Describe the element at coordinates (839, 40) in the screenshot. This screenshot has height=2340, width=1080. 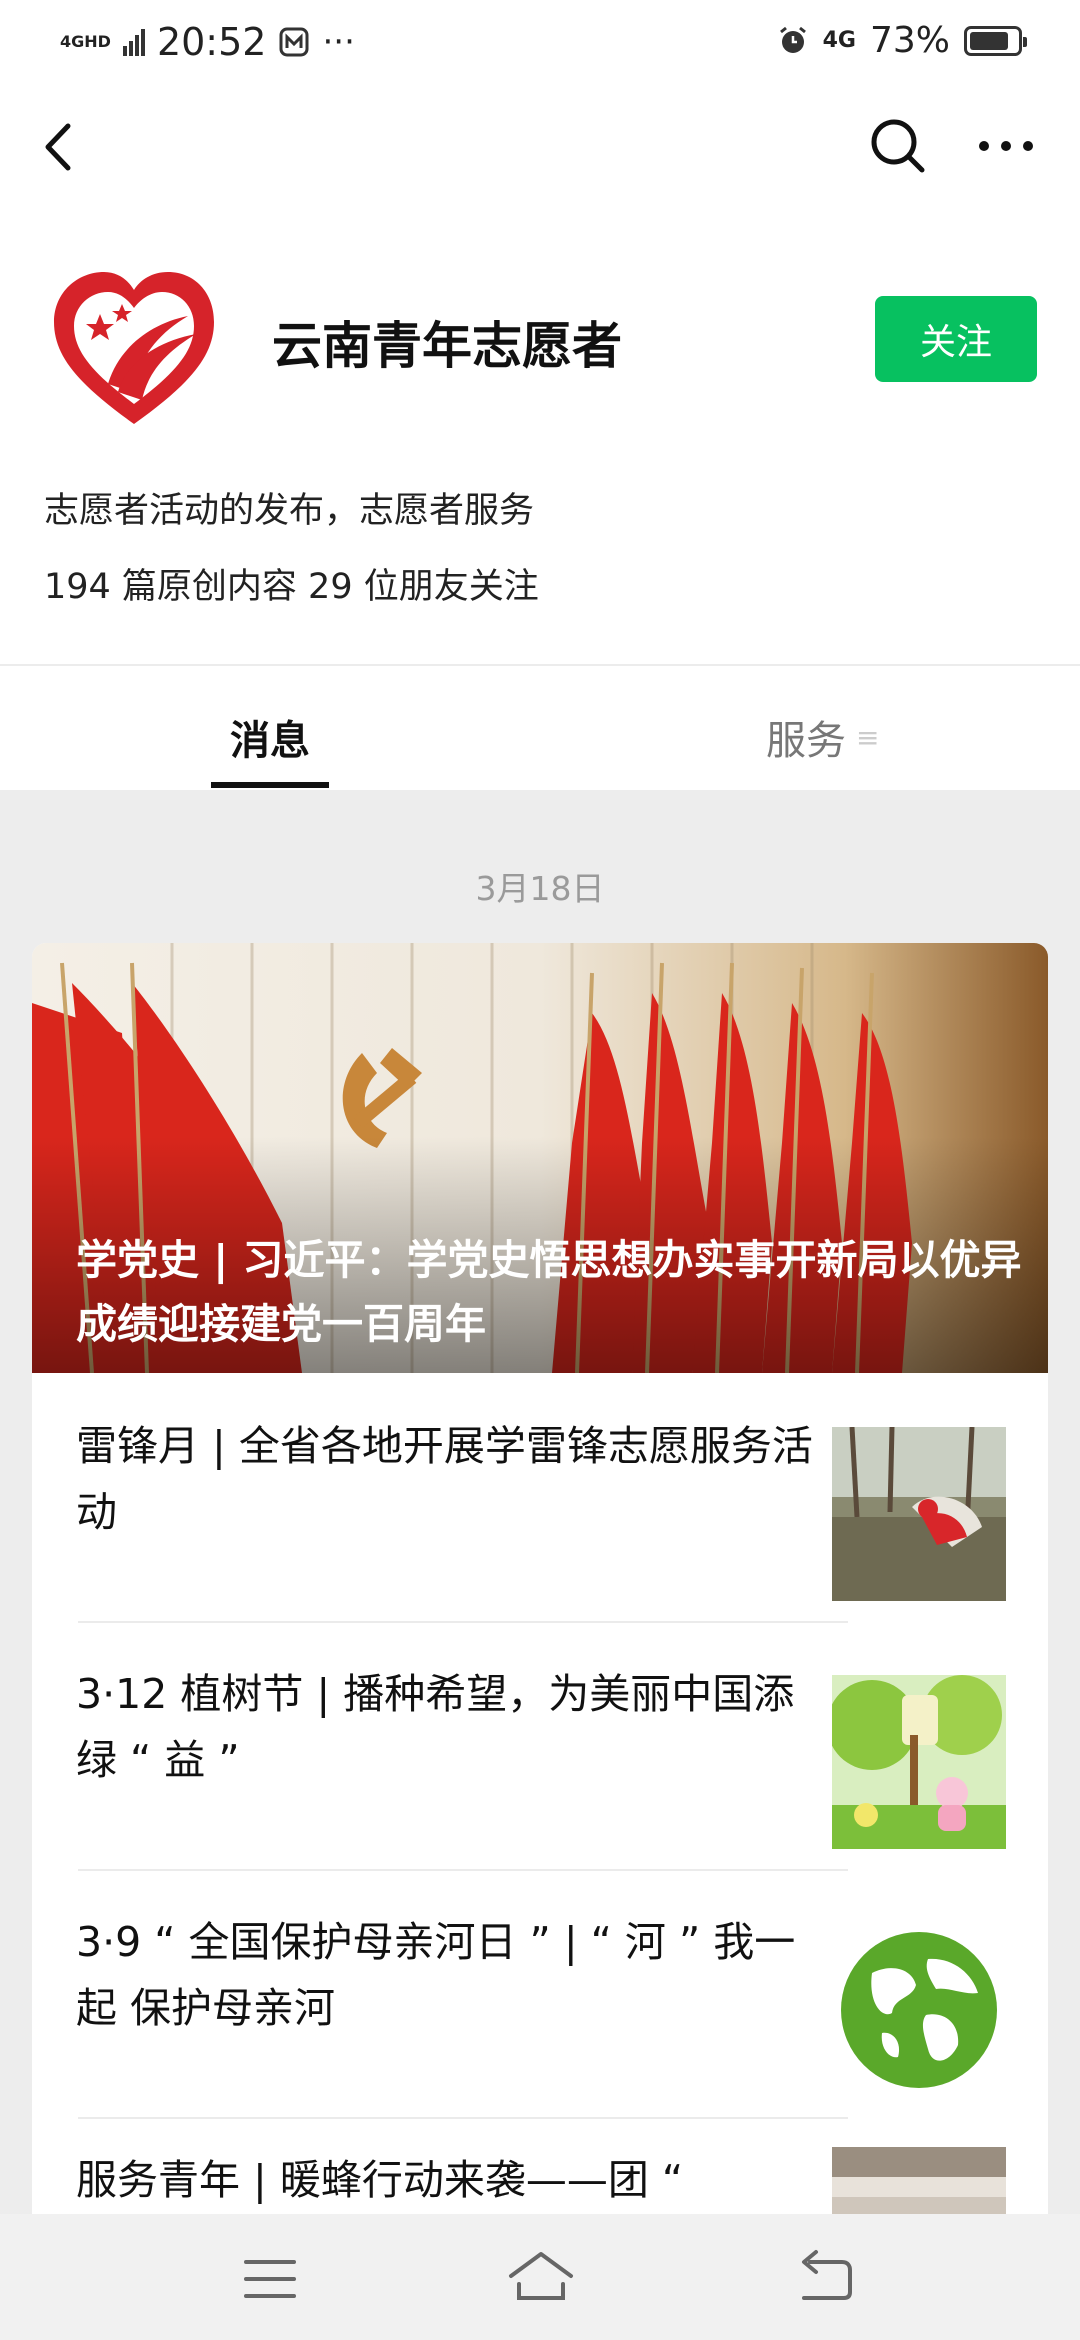
I see `network-label: 4G` at that location.